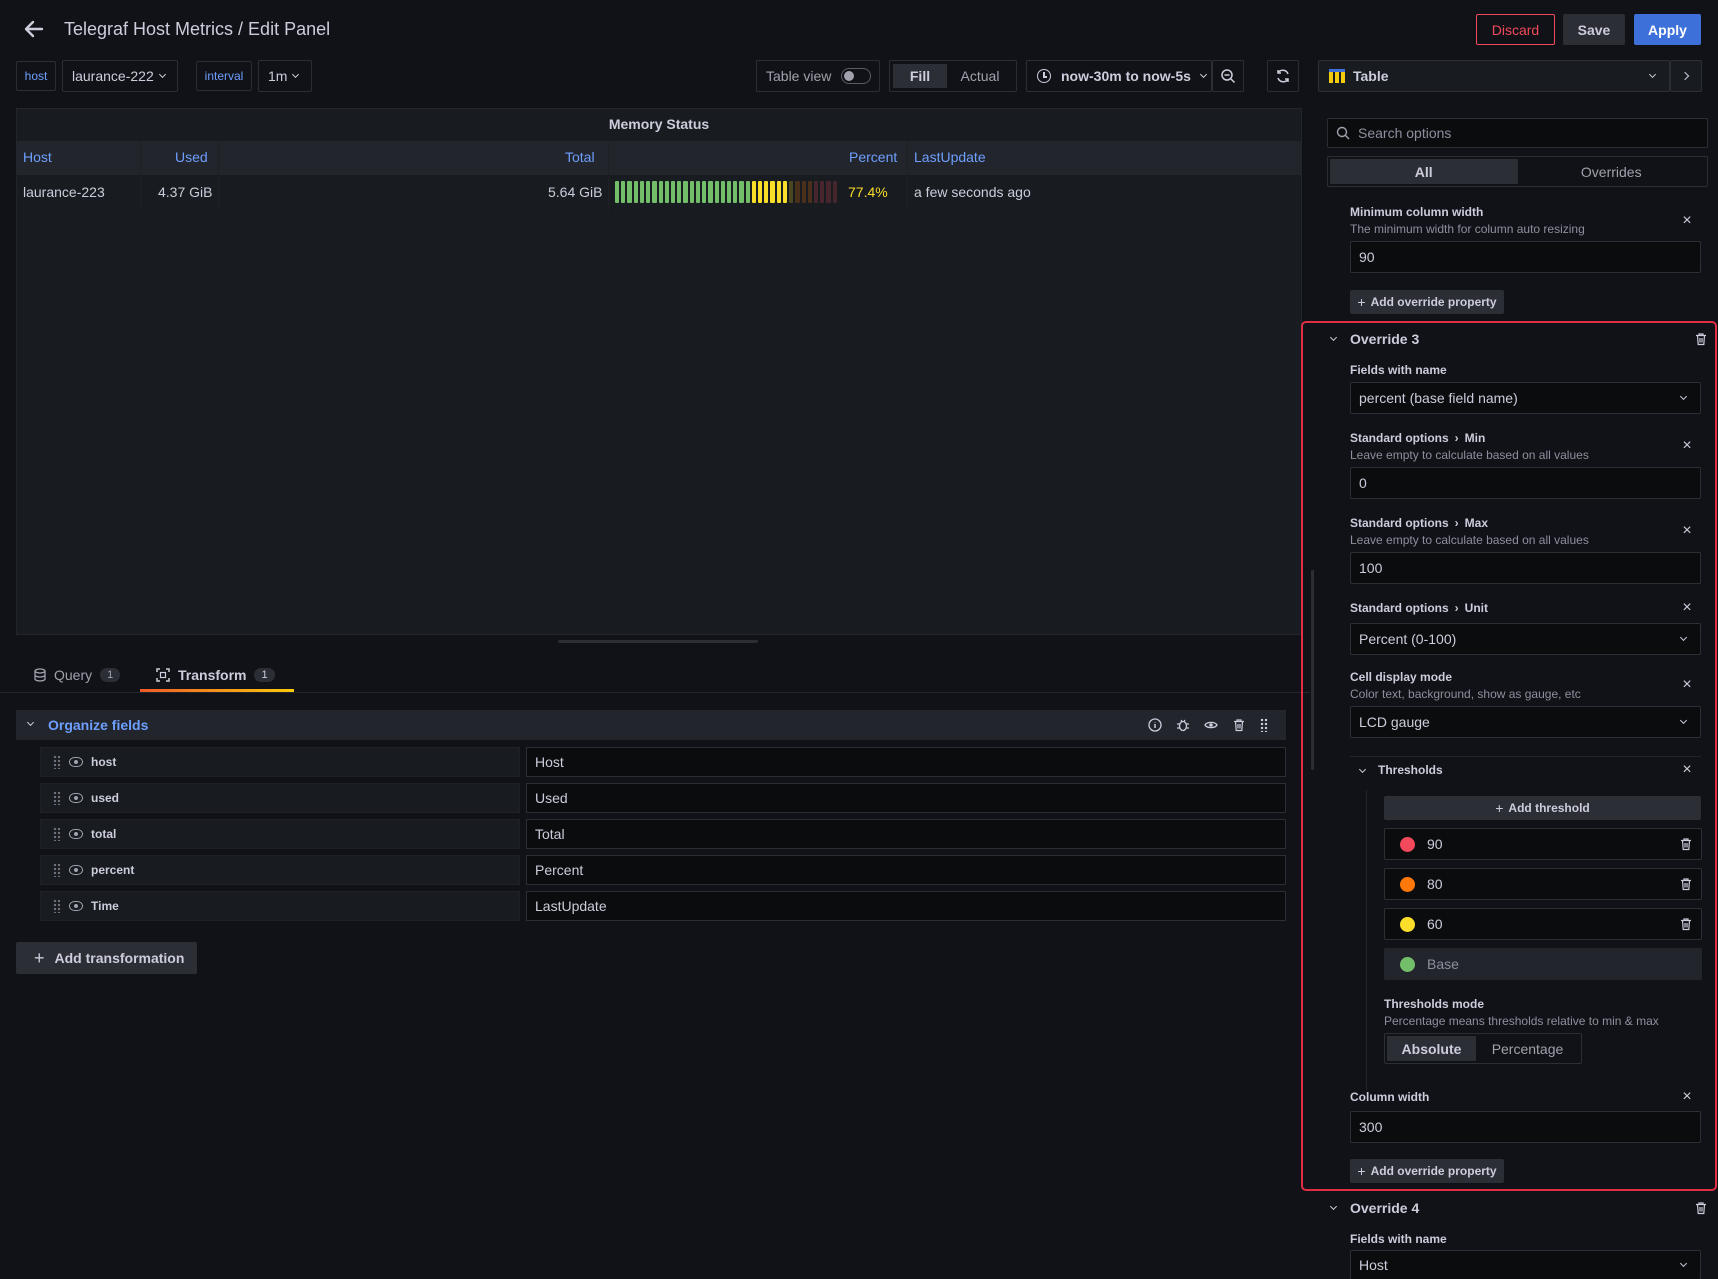  What do you see at coordinates (1527, 1048) in the screenshot?
I see `percentage-option: Percentage` at bounding box center [1527, 1048].